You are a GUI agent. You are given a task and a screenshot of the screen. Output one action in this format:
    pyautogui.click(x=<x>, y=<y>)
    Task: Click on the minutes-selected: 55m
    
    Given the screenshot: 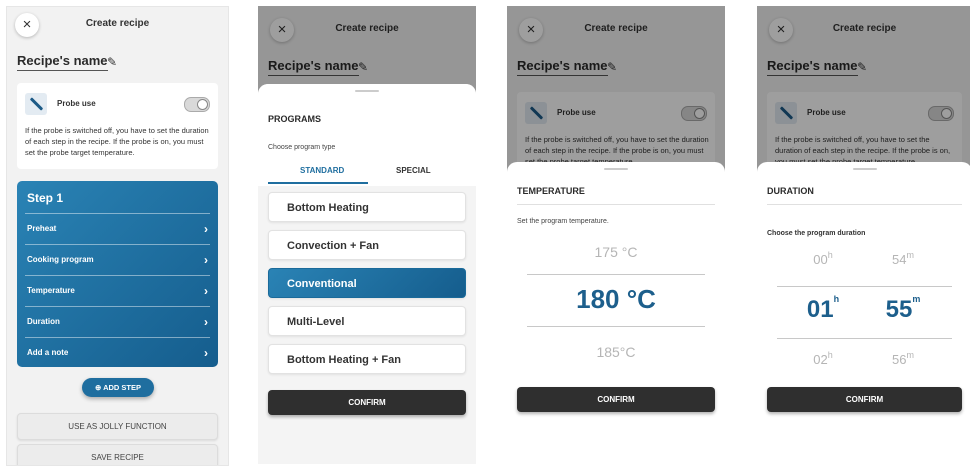 What is the action you would take?
    pyautogui.click(x=903, y=309)
    